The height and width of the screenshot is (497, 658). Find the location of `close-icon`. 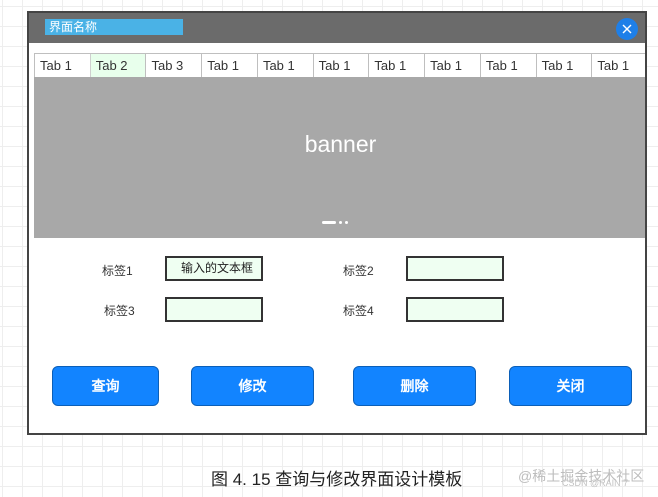

close-icon is located at coordinates (627, 29).